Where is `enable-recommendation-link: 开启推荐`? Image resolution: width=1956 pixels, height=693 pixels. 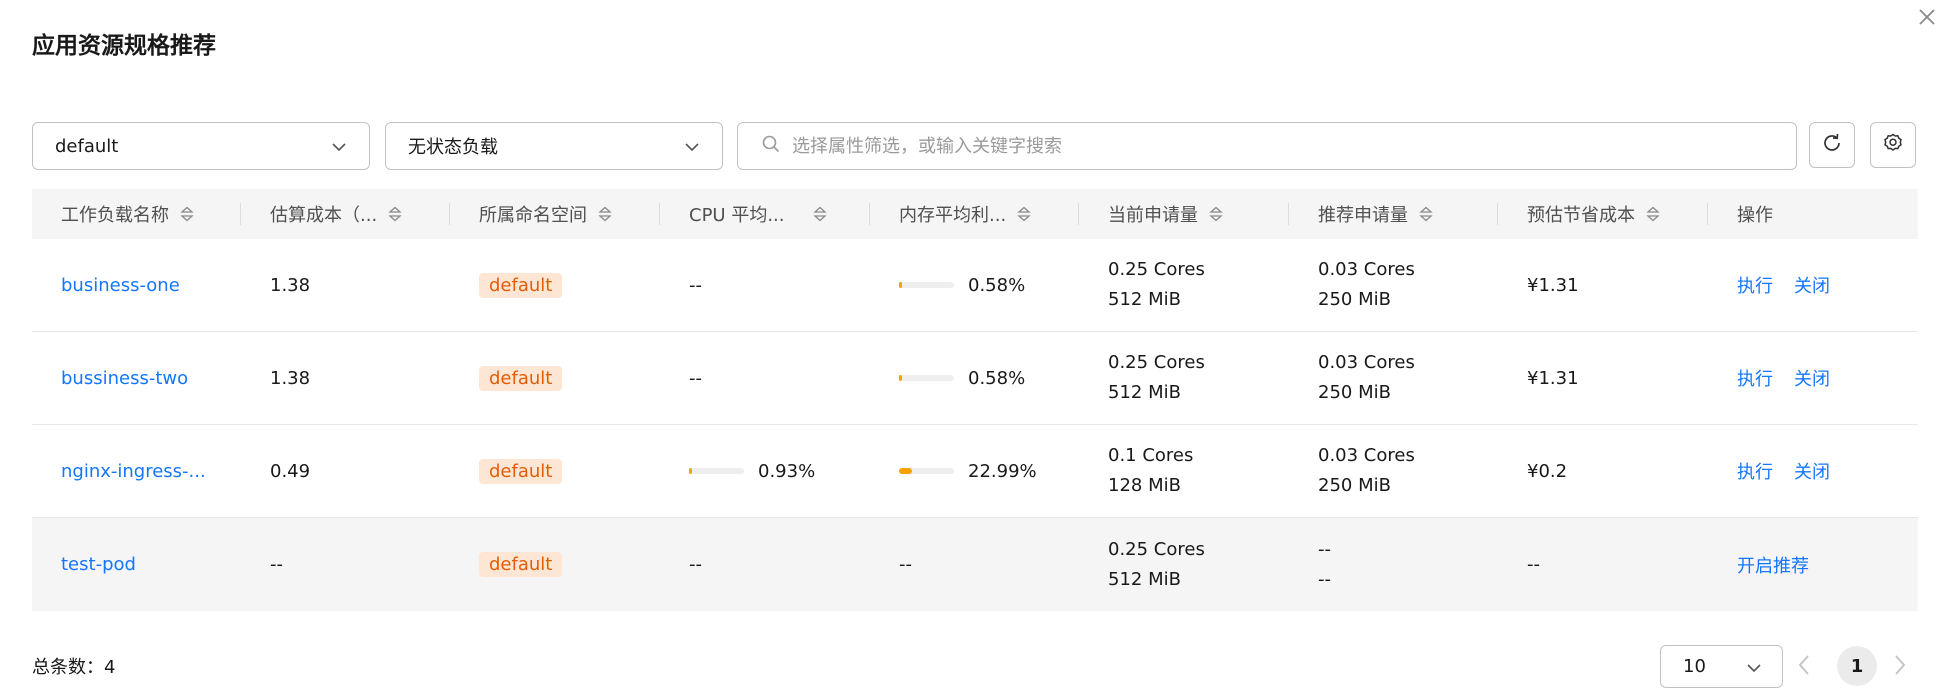 enable-recommendation-link: 开启推荐 is located at coordinates (1773, 565).